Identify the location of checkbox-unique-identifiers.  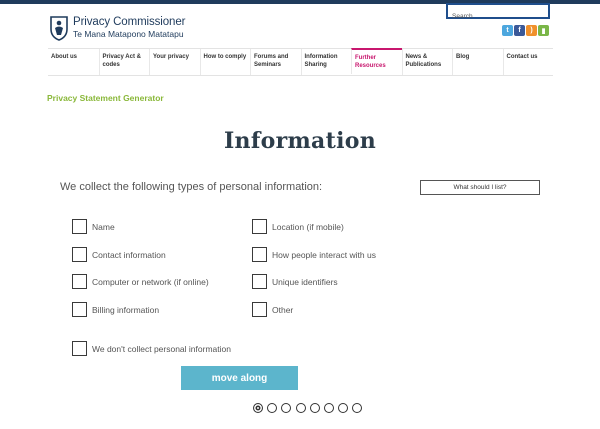
(259, 281).